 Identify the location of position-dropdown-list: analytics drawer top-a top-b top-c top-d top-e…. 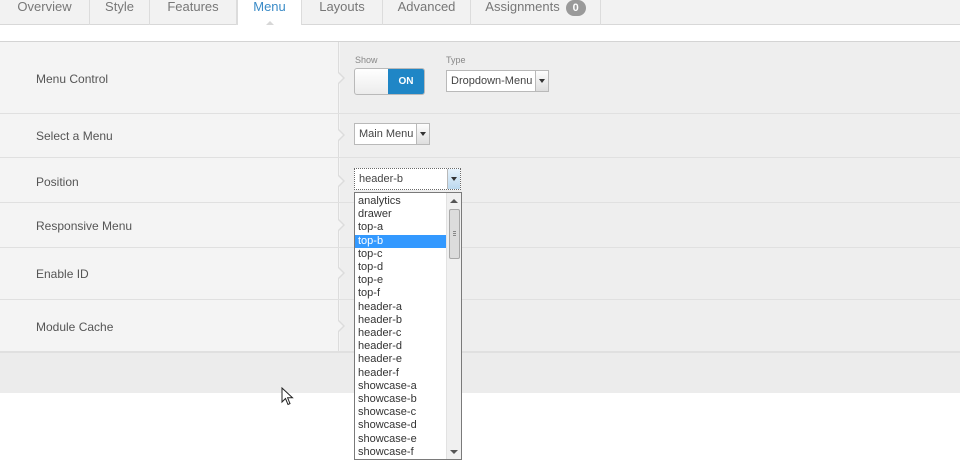
(408, 326).